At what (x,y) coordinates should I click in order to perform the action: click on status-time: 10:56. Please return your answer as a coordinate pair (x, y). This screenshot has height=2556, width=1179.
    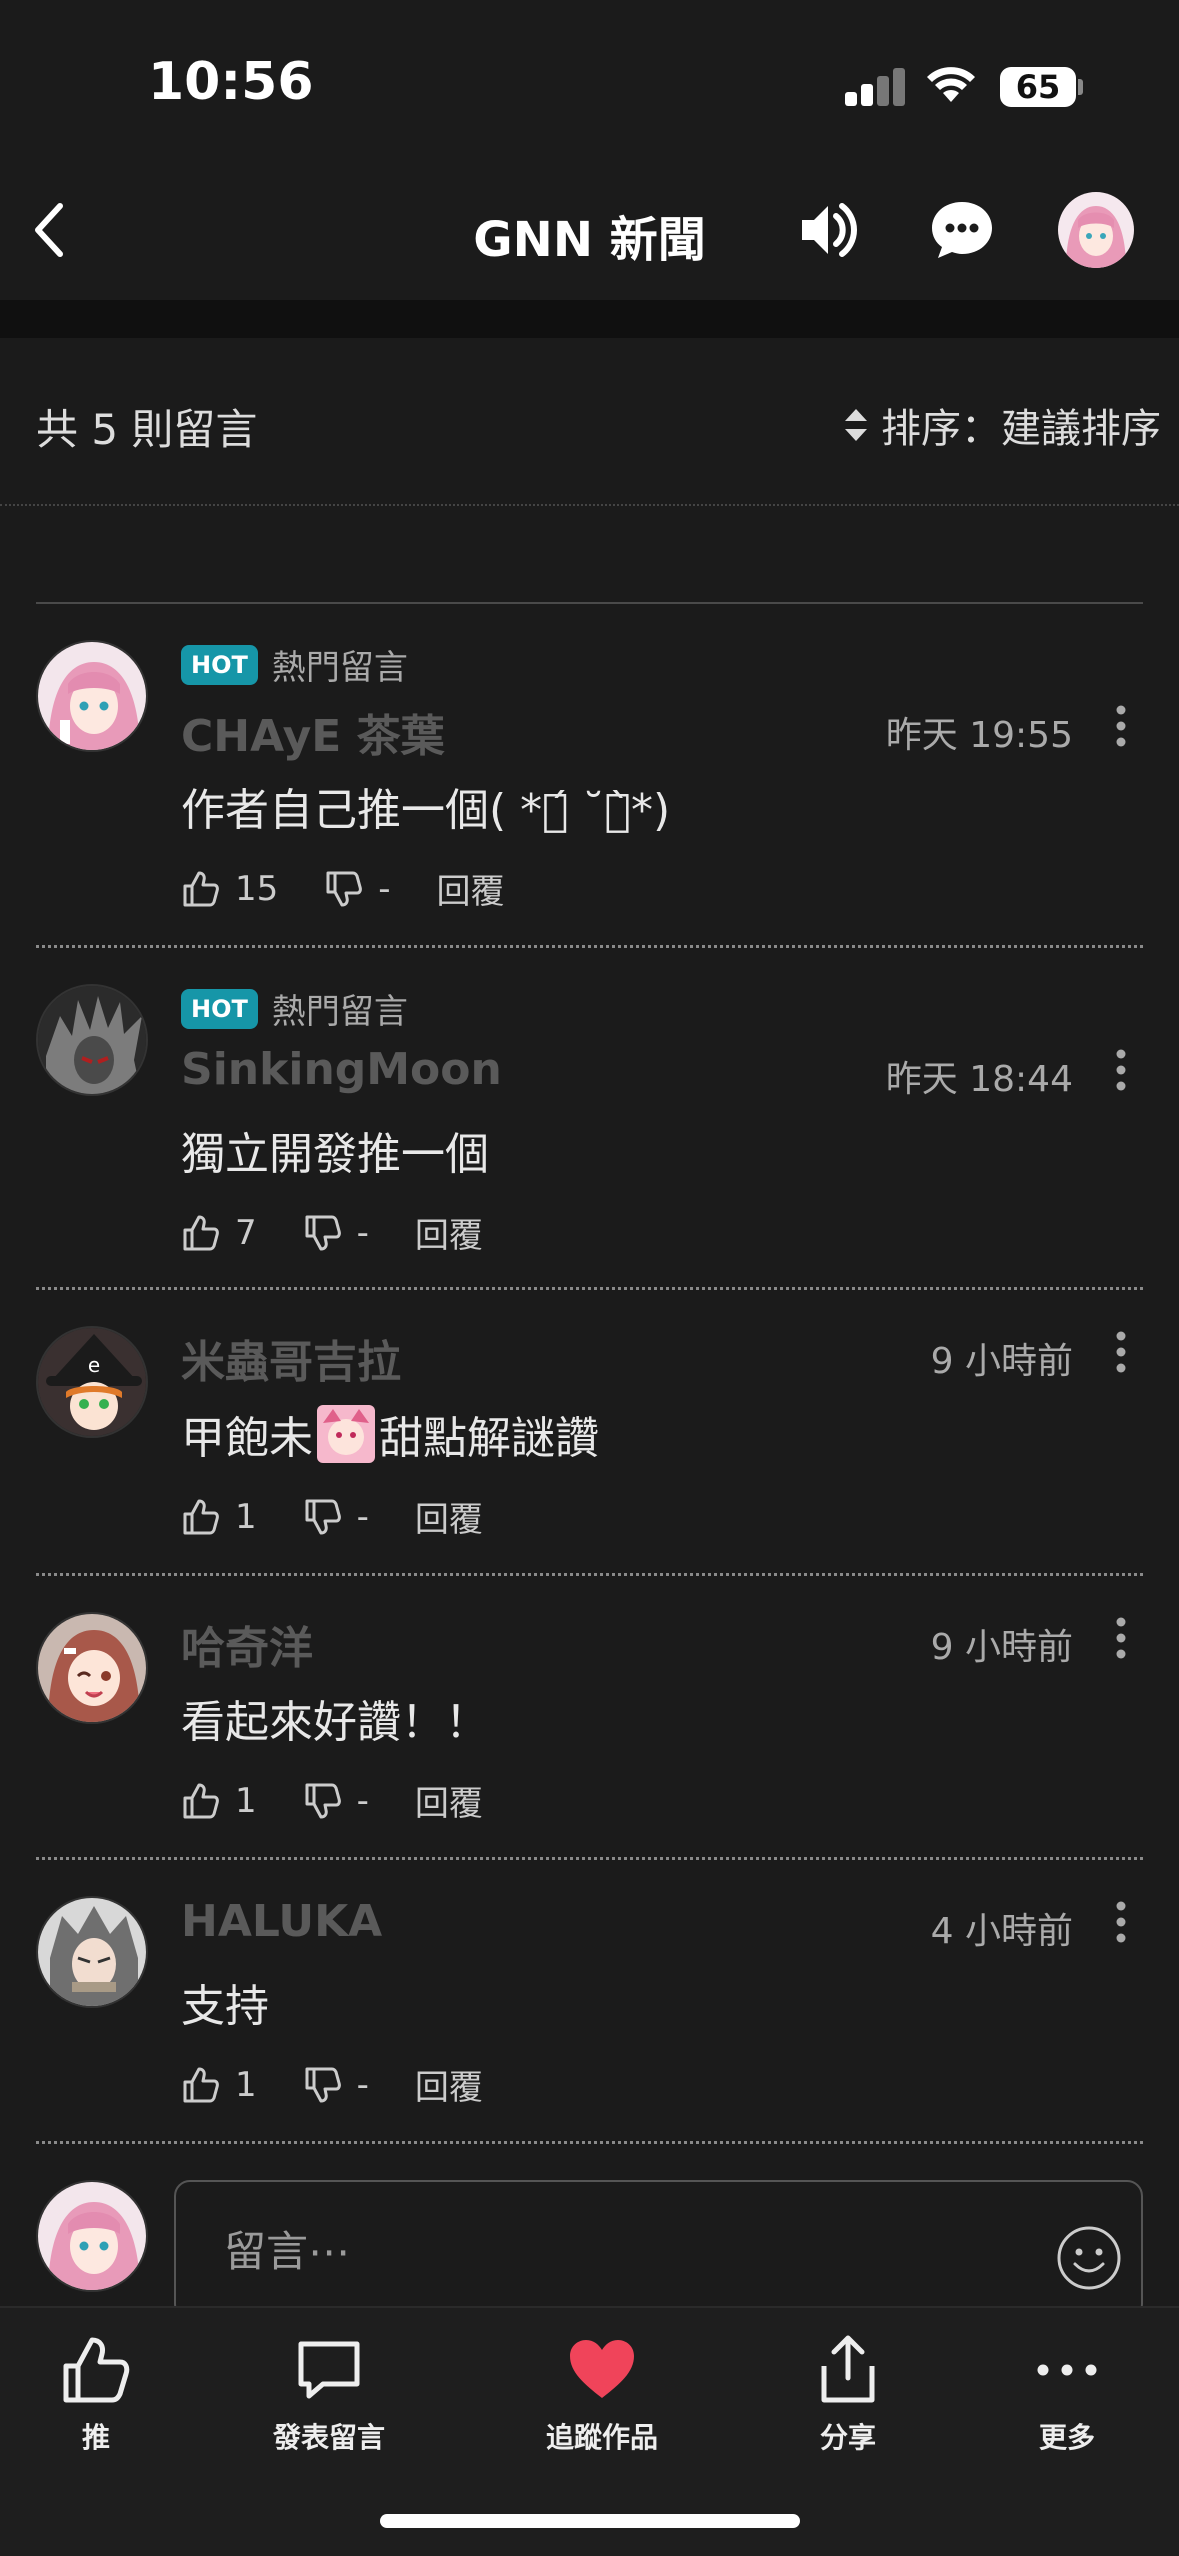
    Looking at the image, I should click on (231, 82).